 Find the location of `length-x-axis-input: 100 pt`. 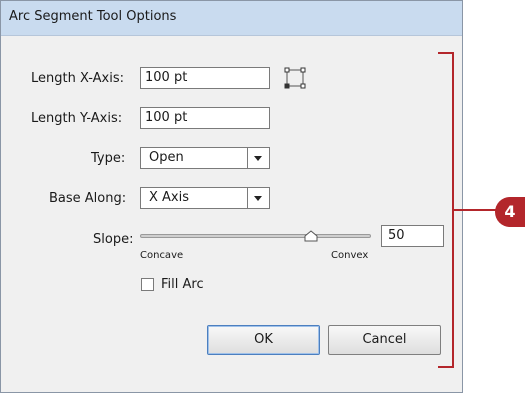

length-x-axis-input: 100 pt is located at coordinates (205, 78).